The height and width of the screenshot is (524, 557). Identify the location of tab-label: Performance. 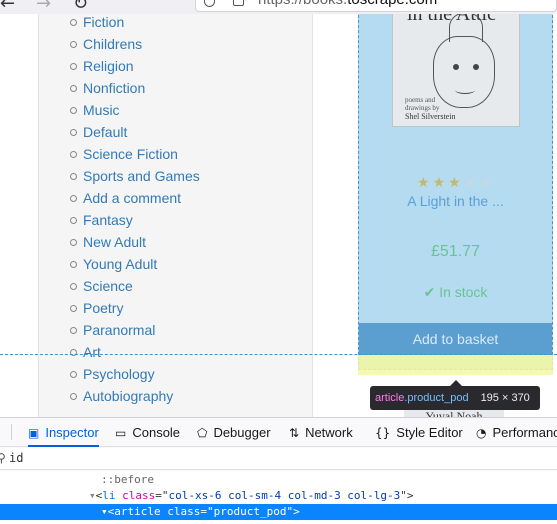
(524, 432).